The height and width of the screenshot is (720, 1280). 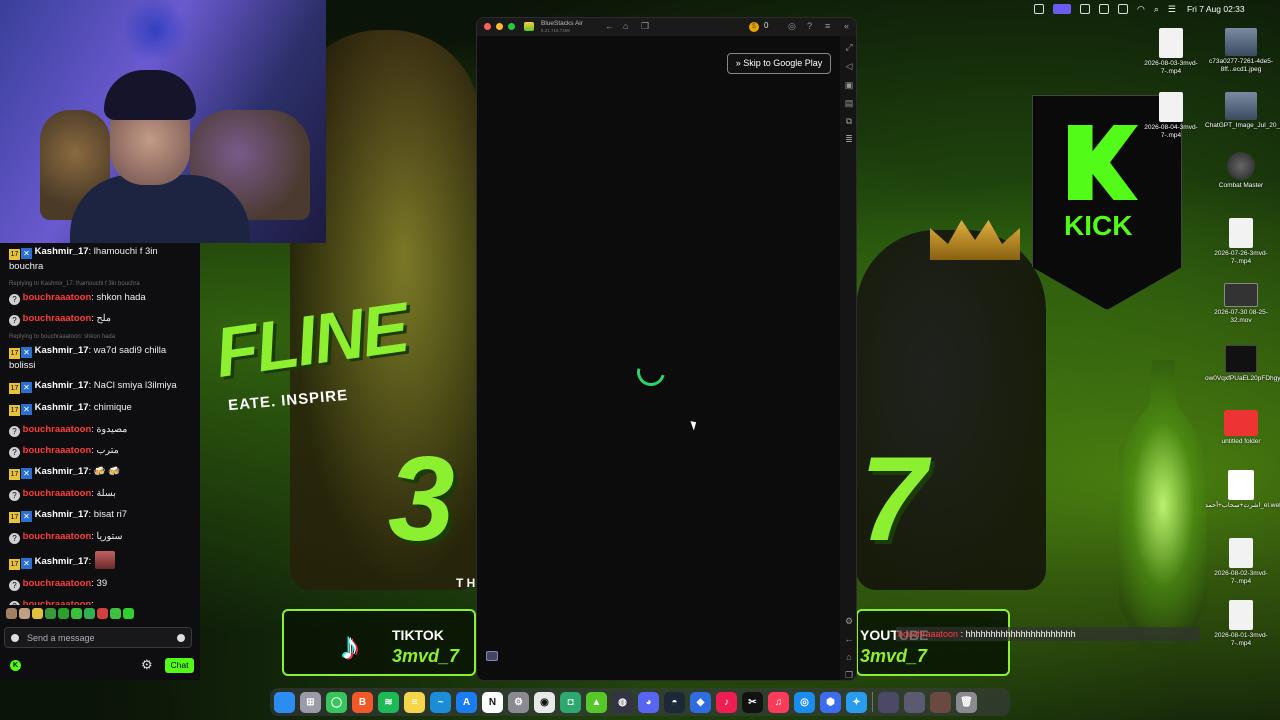 I want to click on back-icon: ←, so click(x=609, y=26).